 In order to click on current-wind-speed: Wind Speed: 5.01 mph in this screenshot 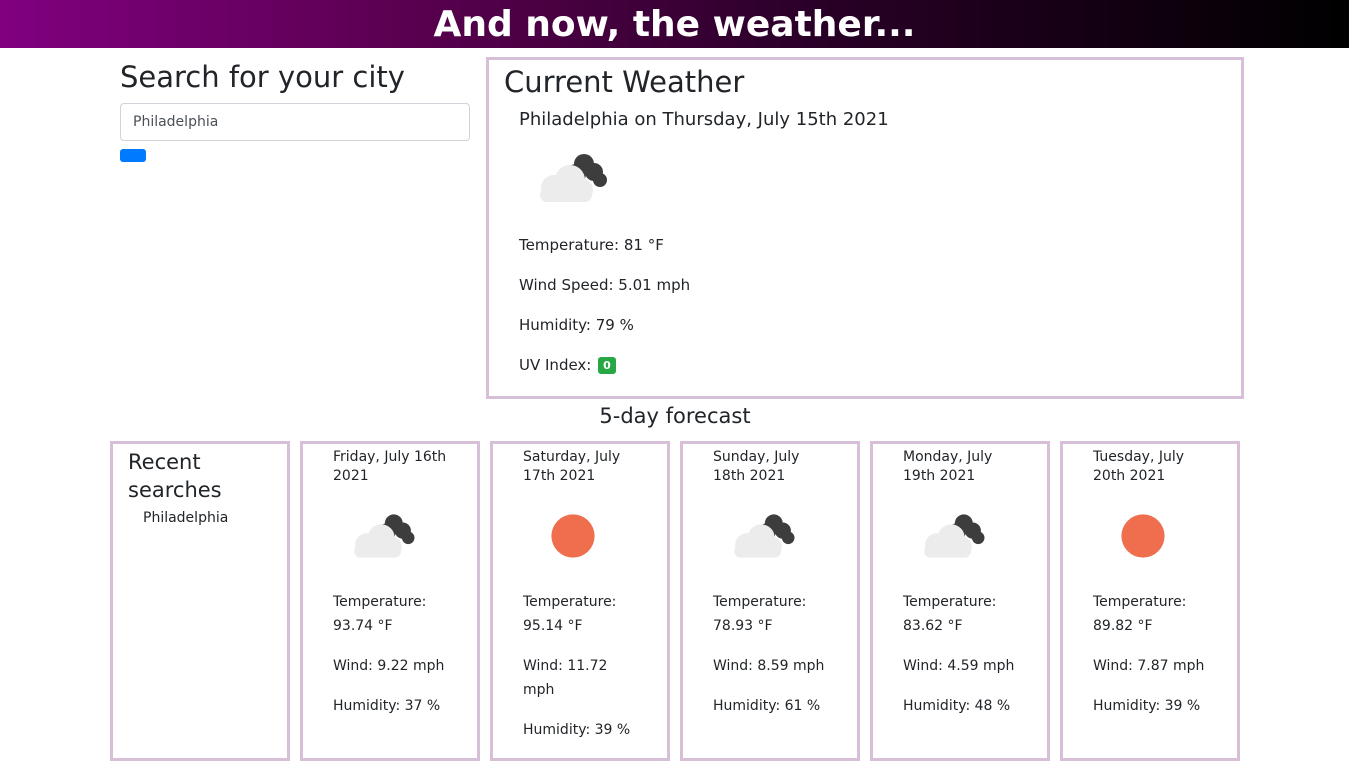, I will do `click(605, 285)`.